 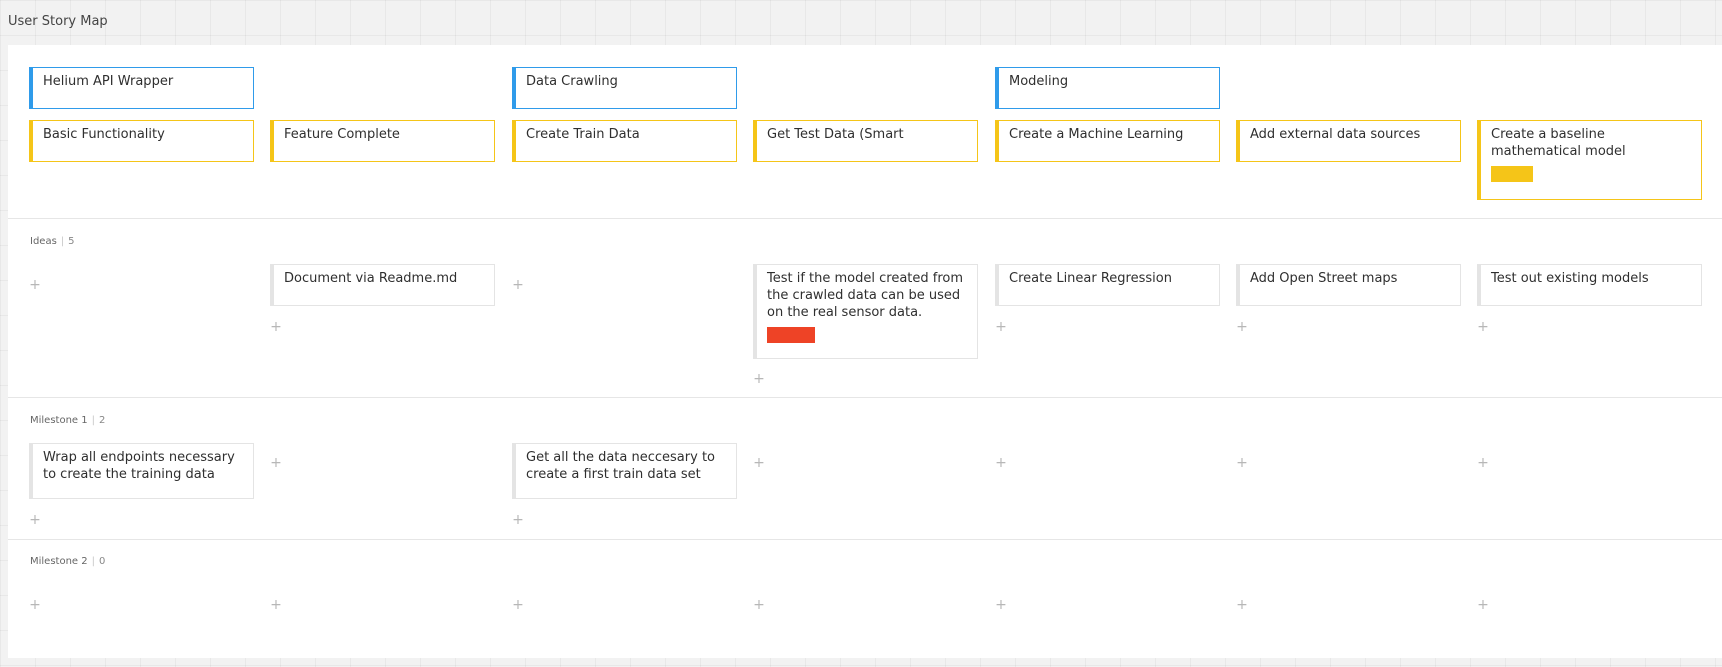 I want to click on feature-label: Create a baseline mathematical model, so click(x=1558, y=143).